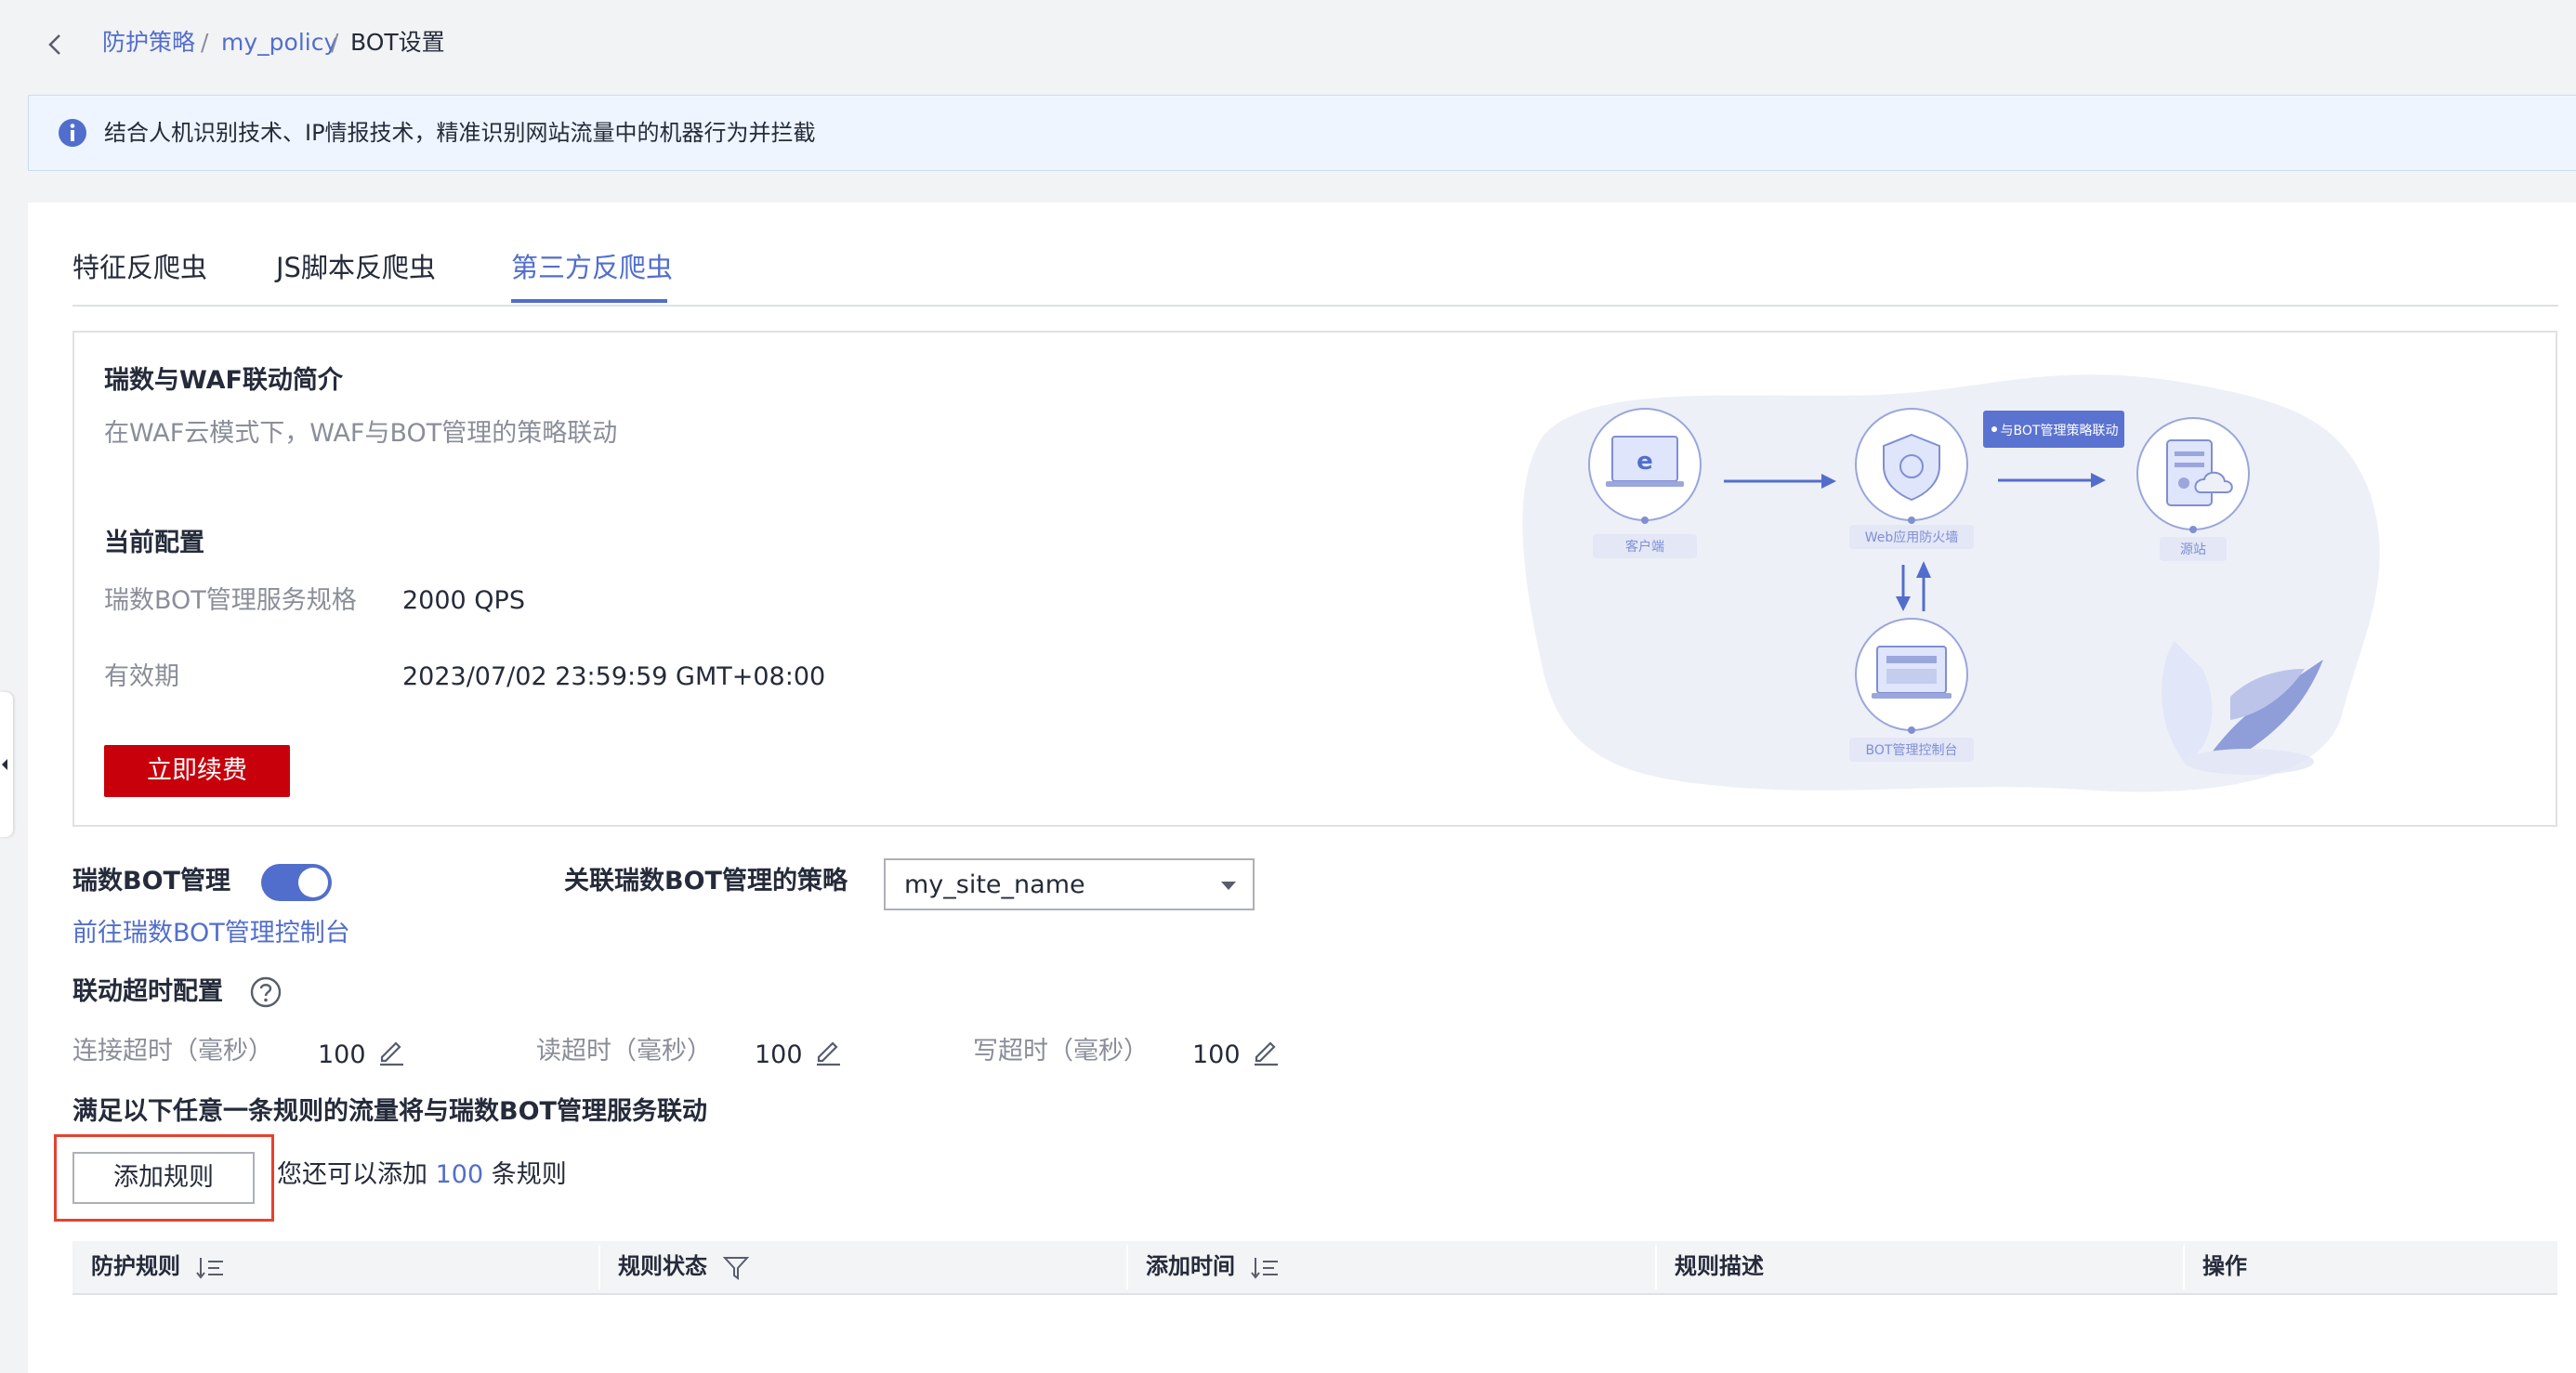 Image resolution: width=2576 pixels, height=1373 pixels. I want to click on client-node: e, so click(1645, 483).